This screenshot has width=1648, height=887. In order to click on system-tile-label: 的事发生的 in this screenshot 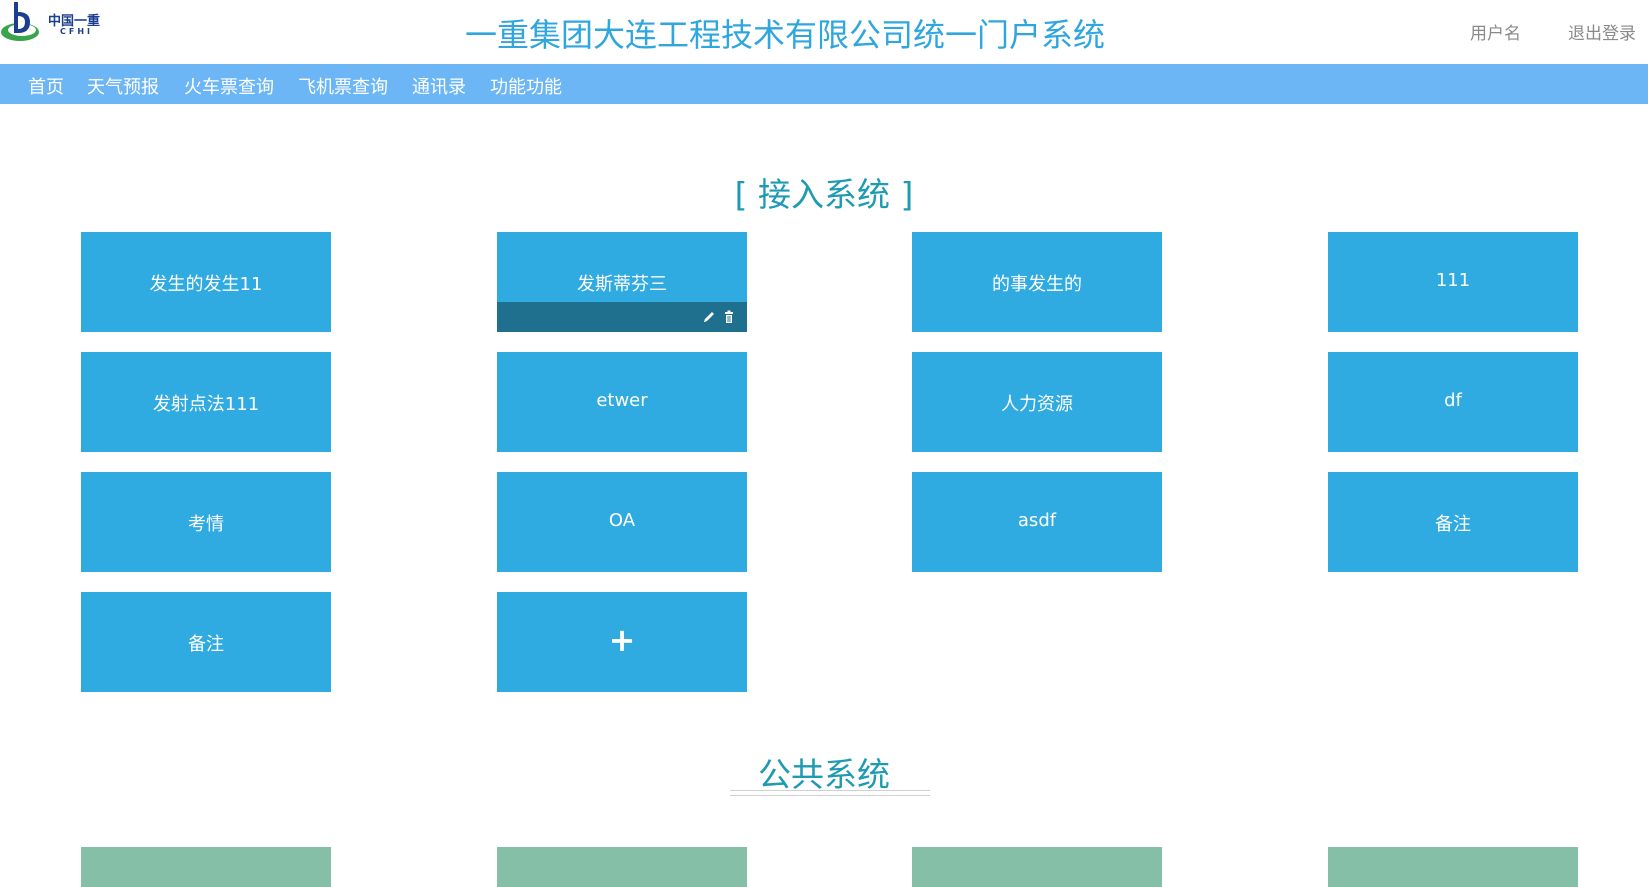, I will do `click(1037, 284)`.